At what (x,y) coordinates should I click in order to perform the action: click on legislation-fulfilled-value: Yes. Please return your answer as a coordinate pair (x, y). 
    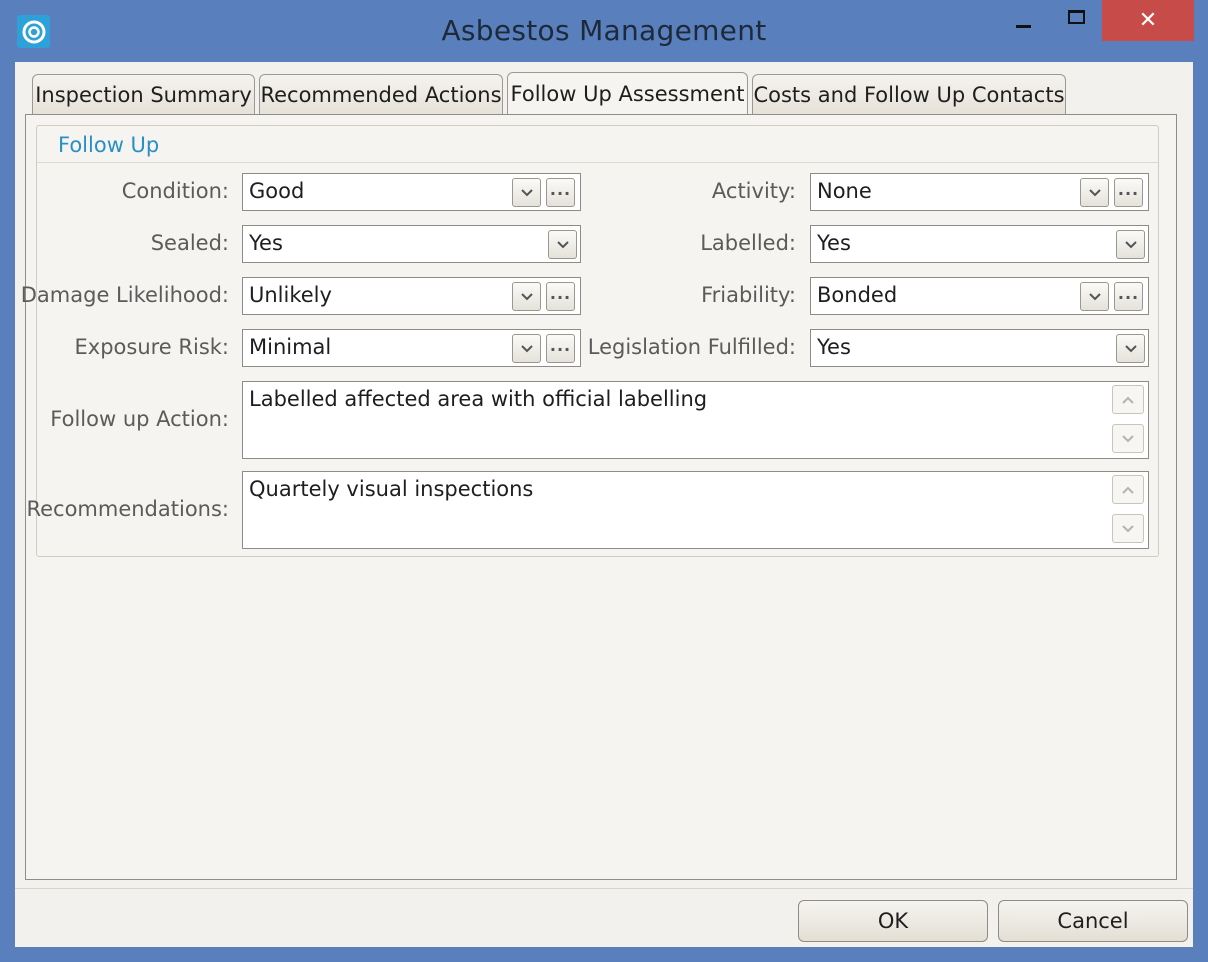
    Looking at the image, I should click on (834, 347).